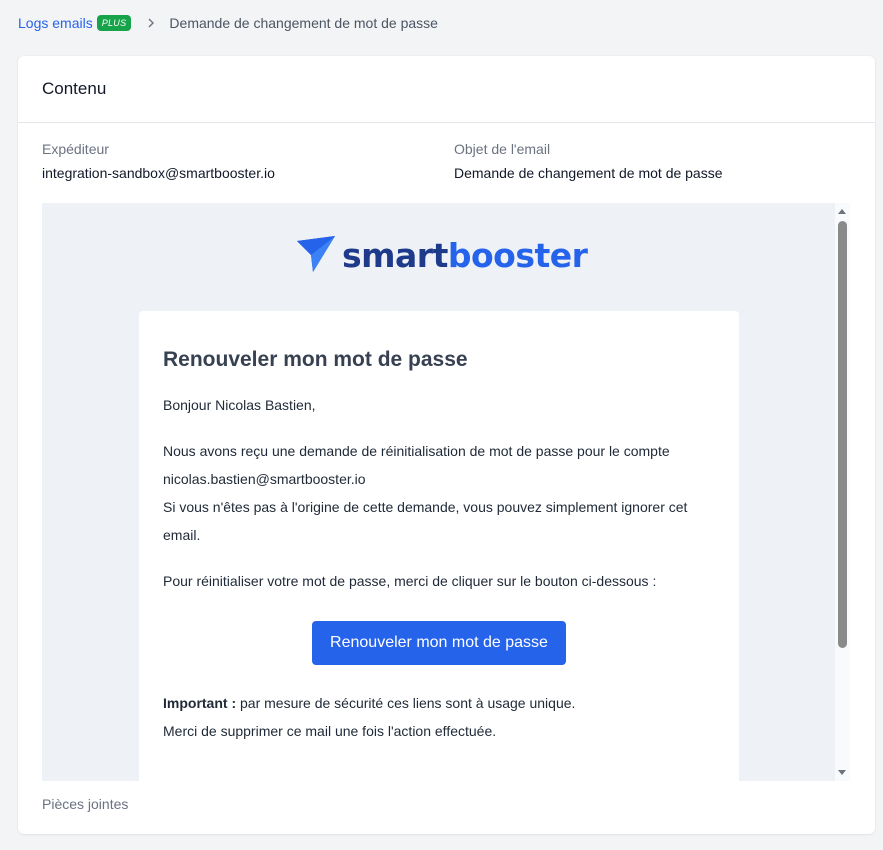  What do you see at coordinates (200, 703) in the screenshot?
I see `important-label: Important :` at bounding box center [200, 703].